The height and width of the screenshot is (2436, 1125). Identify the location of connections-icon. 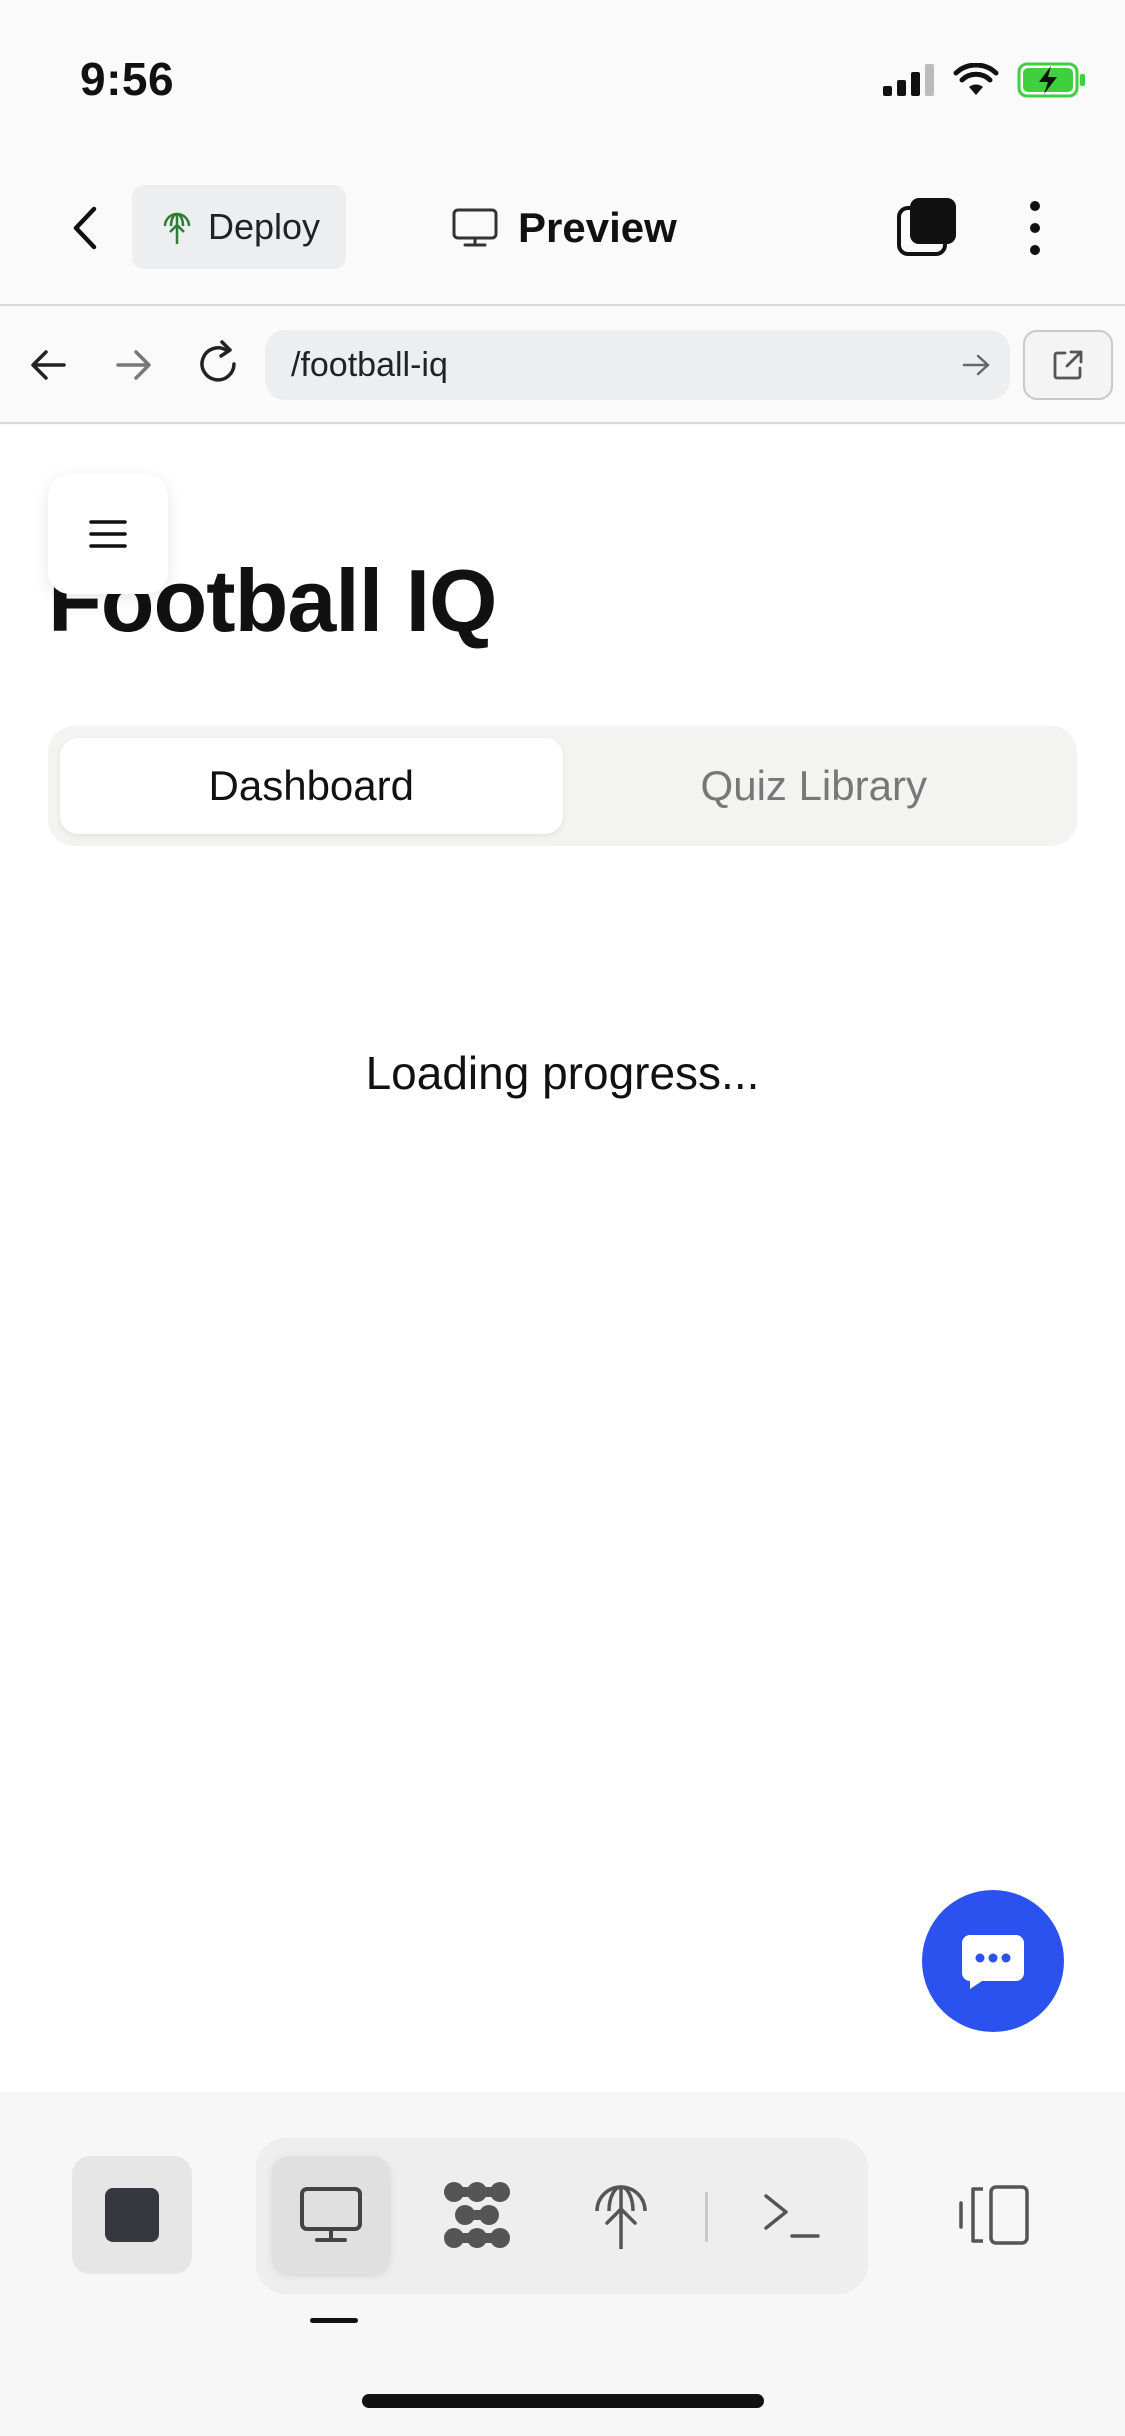
(477, 2215).